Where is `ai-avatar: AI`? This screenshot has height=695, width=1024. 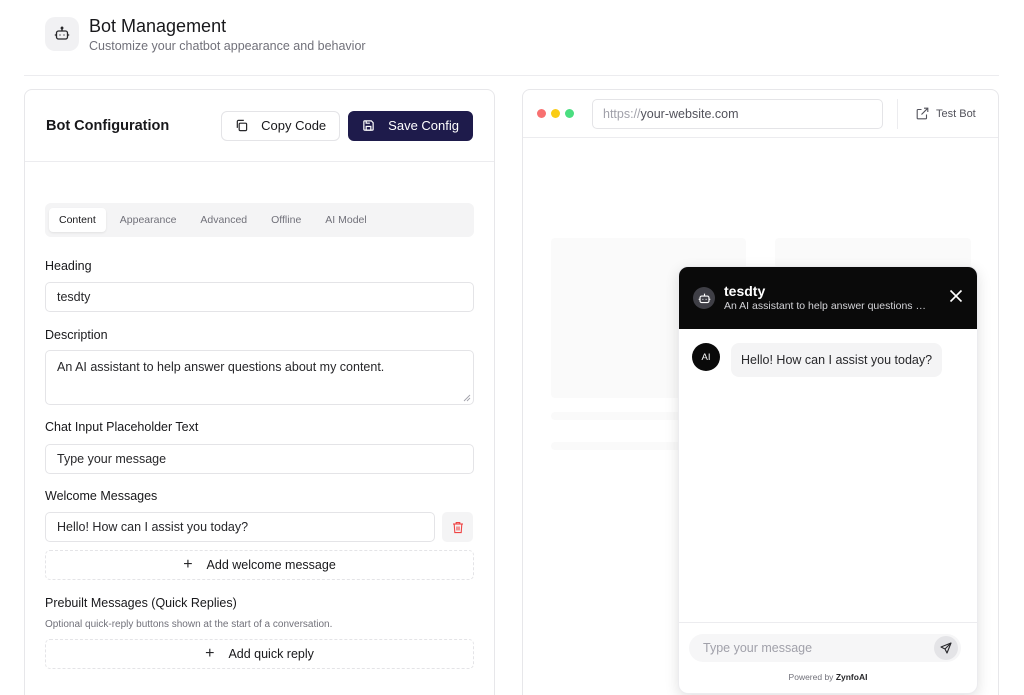 ai-avatar: AI is located at coordinates (706, 357).